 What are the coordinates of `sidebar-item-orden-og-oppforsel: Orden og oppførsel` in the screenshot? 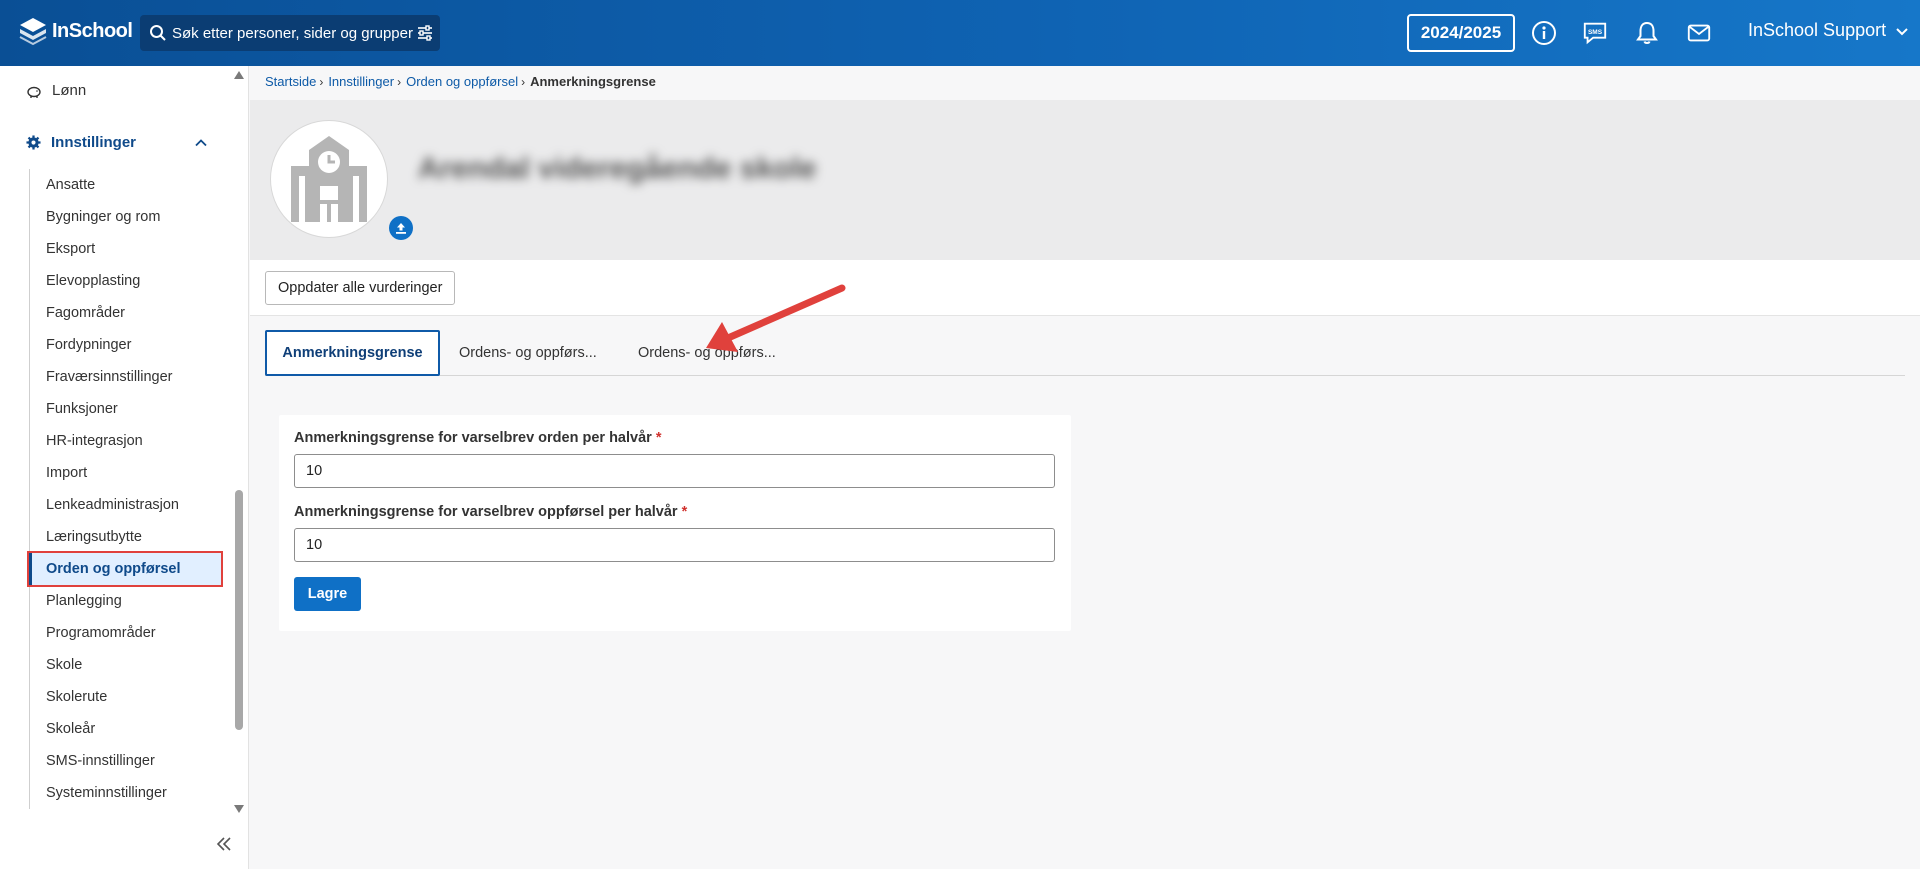 It's located at (125, 569).